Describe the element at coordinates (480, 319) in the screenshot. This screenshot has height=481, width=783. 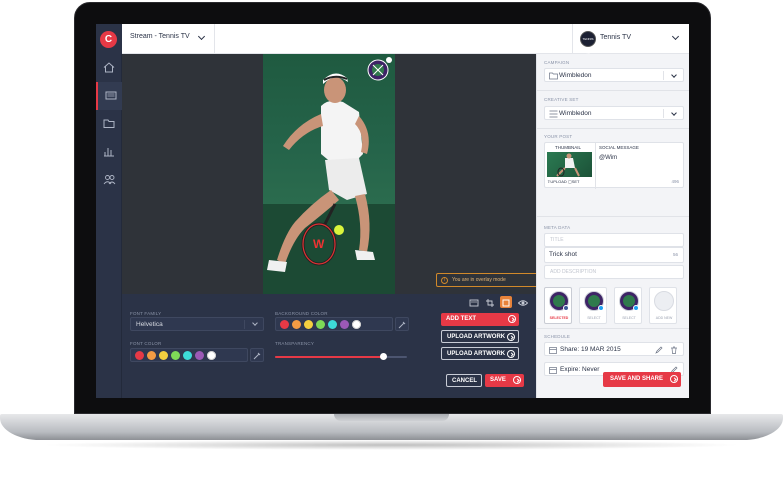
I see `add-text-button: ADD TEXT` at that location.